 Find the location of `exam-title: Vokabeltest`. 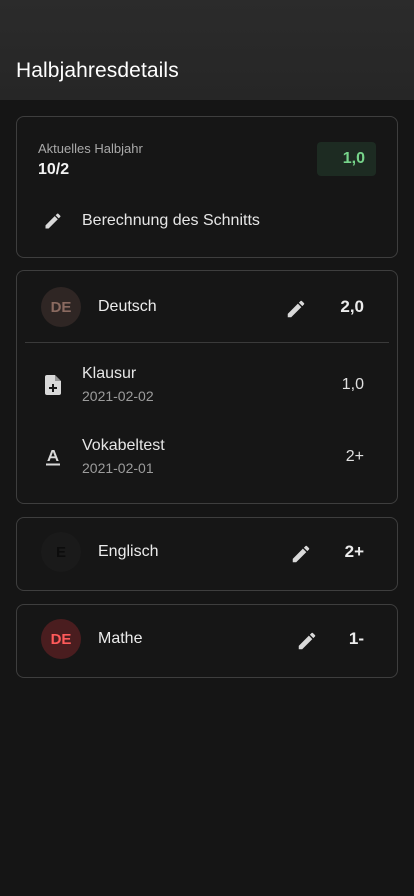

exam-title: Vokabeltest is located at coordinates (123, 445).